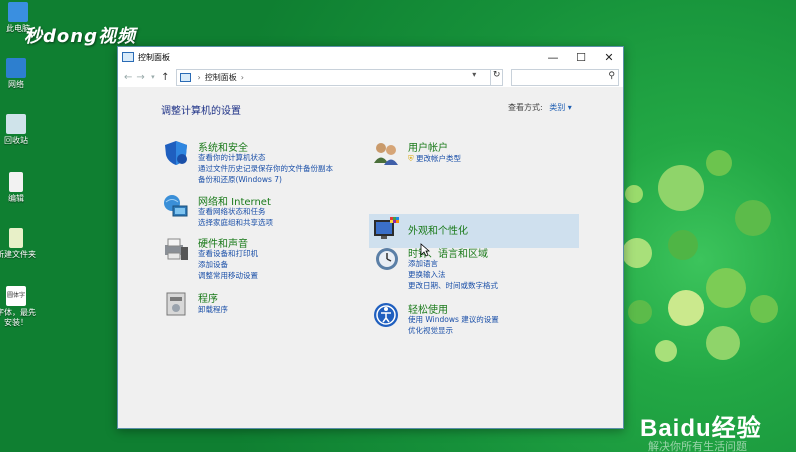 The height and width of the screenshot is (452, 796). Describe the element at coordinates (267, 211) in the screenshot. I see `category-network-internet: 网络和 Internet 查看网络状态和任务 选择家庭组和共享选项` at that location.